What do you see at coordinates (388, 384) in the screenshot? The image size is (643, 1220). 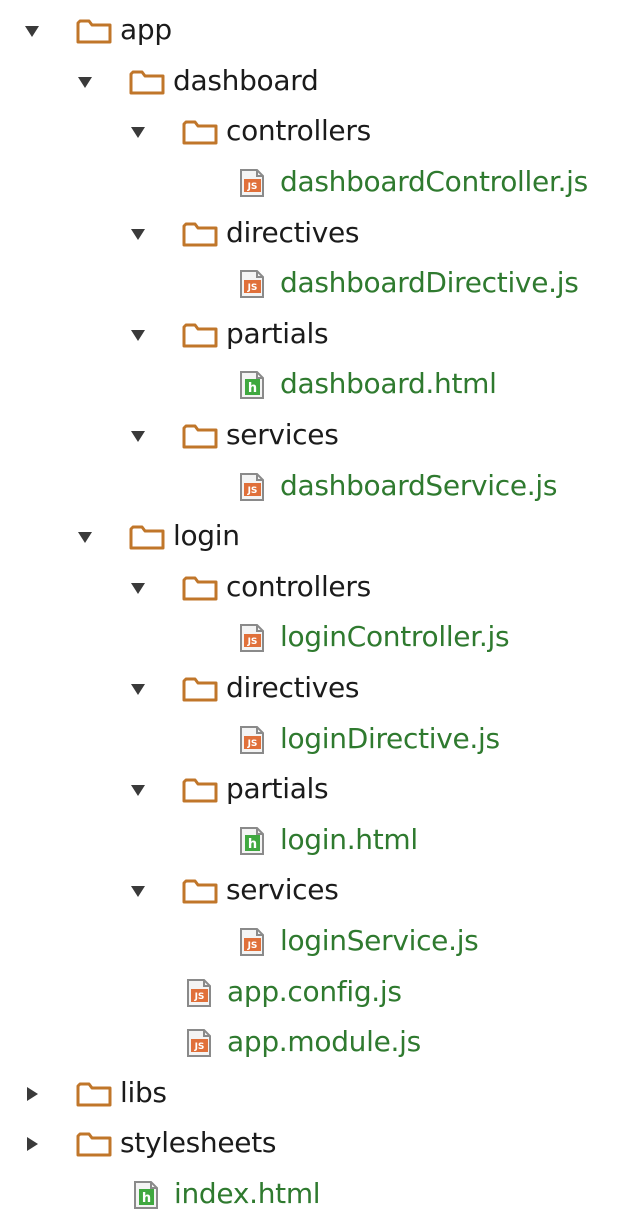 I see `file-label: dashboard.html` at bounding box center [388, 384].